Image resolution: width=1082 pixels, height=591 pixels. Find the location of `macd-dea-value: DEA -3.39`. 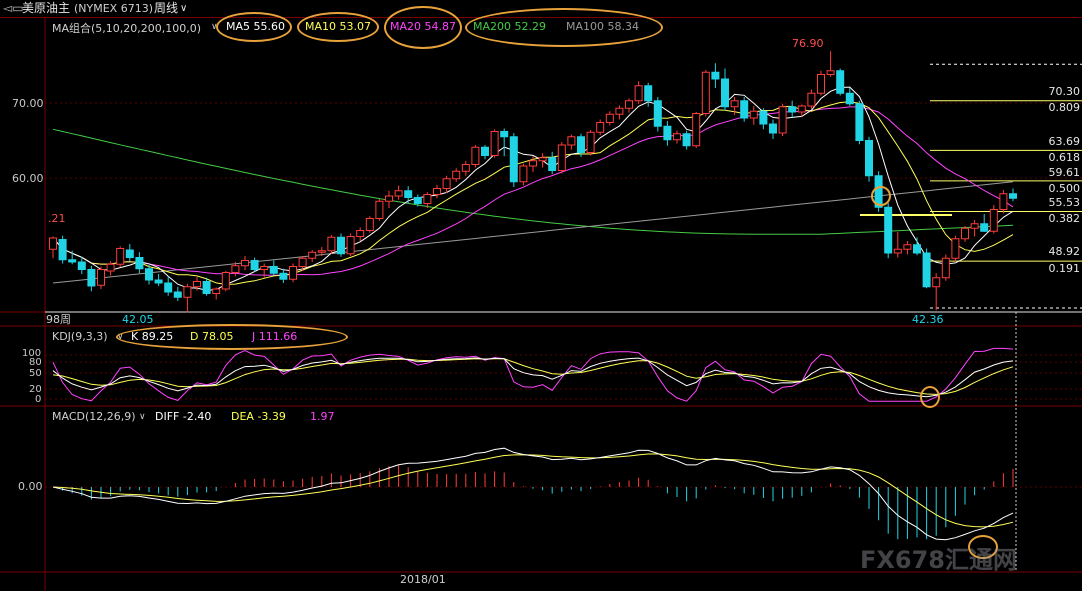

macd-dea-value: DEA -3.39 is located at coordinates (258, 416).